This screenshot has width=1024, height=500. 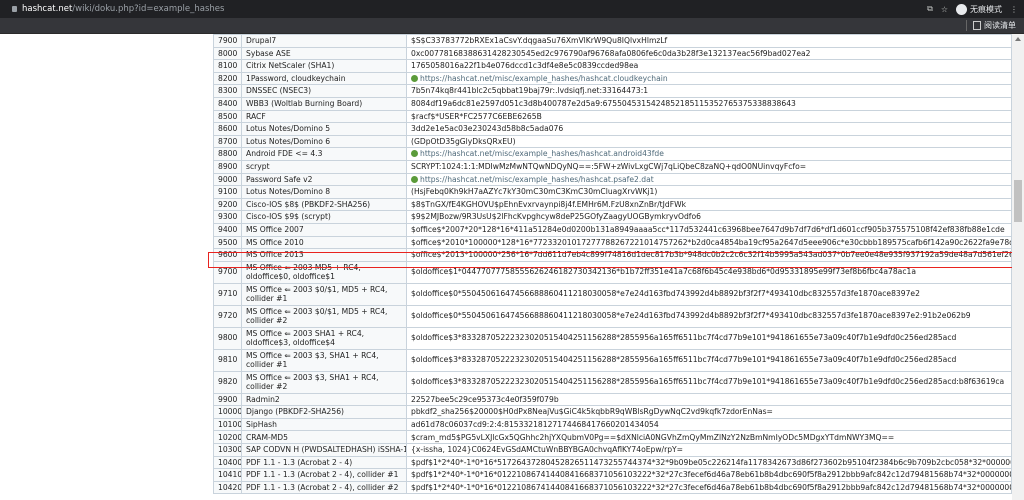 What do you see at coordinates (227, 382) in the screenshot?
I see `hash-mode-cell: 9820` at bounding box center [227, 382].